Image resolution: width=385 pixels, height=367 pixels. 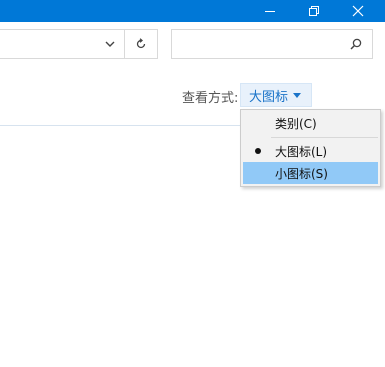 I want to click on radio-bullet-icon, so click(x=258, y=151).